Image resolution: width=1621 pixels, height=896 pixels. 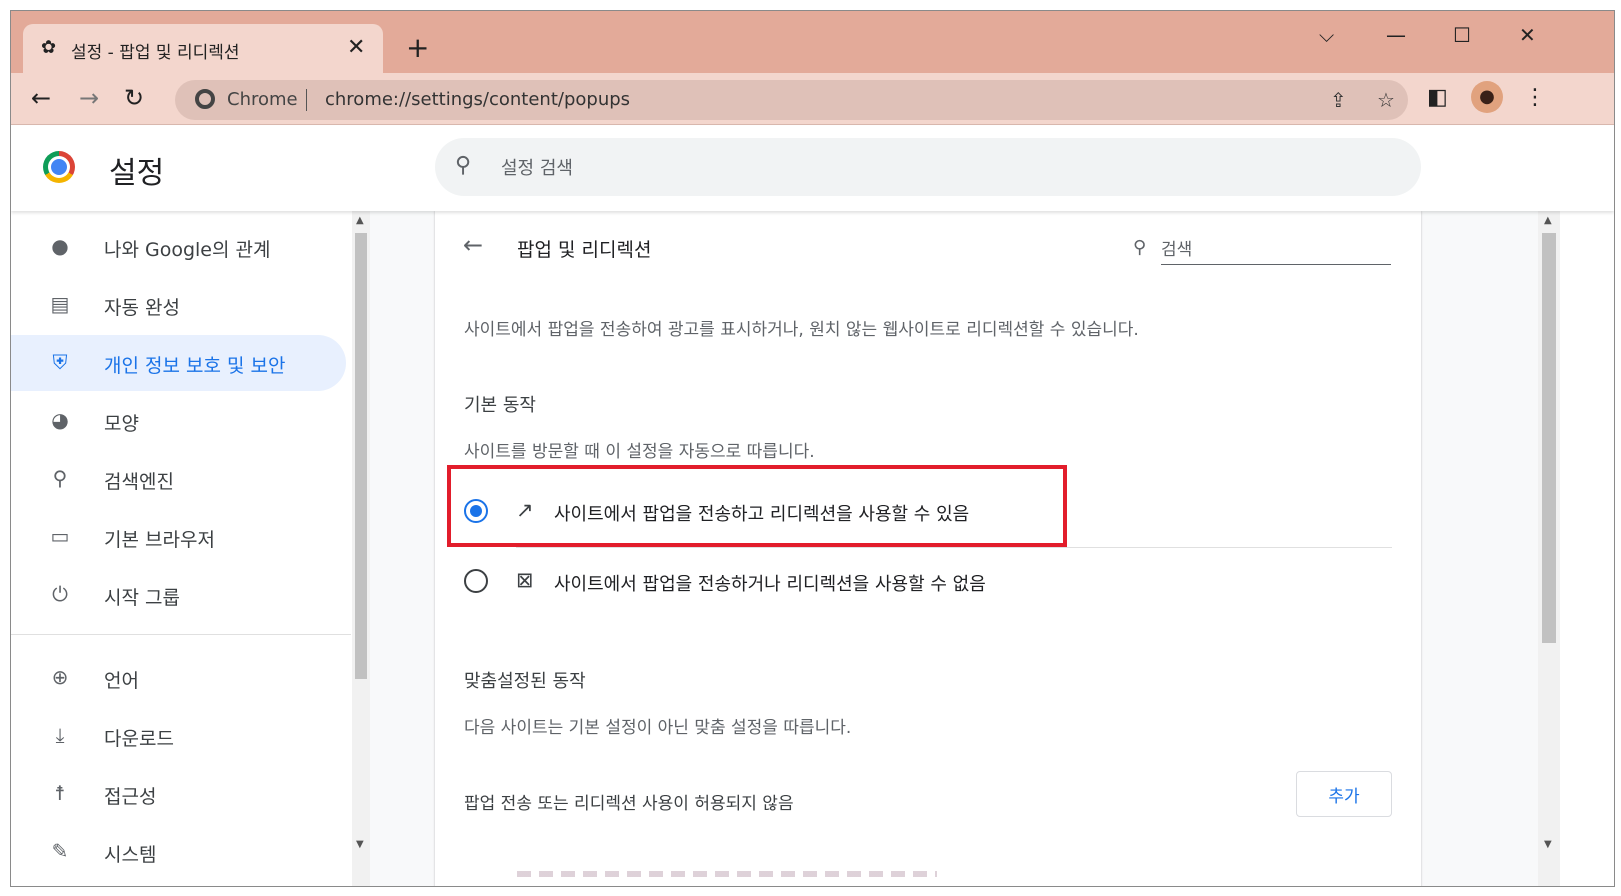 What do you see at coordinates (1527, 35) in the screenshot?
I see `close-window-button: ✕` at bounding box center [1527, 35].